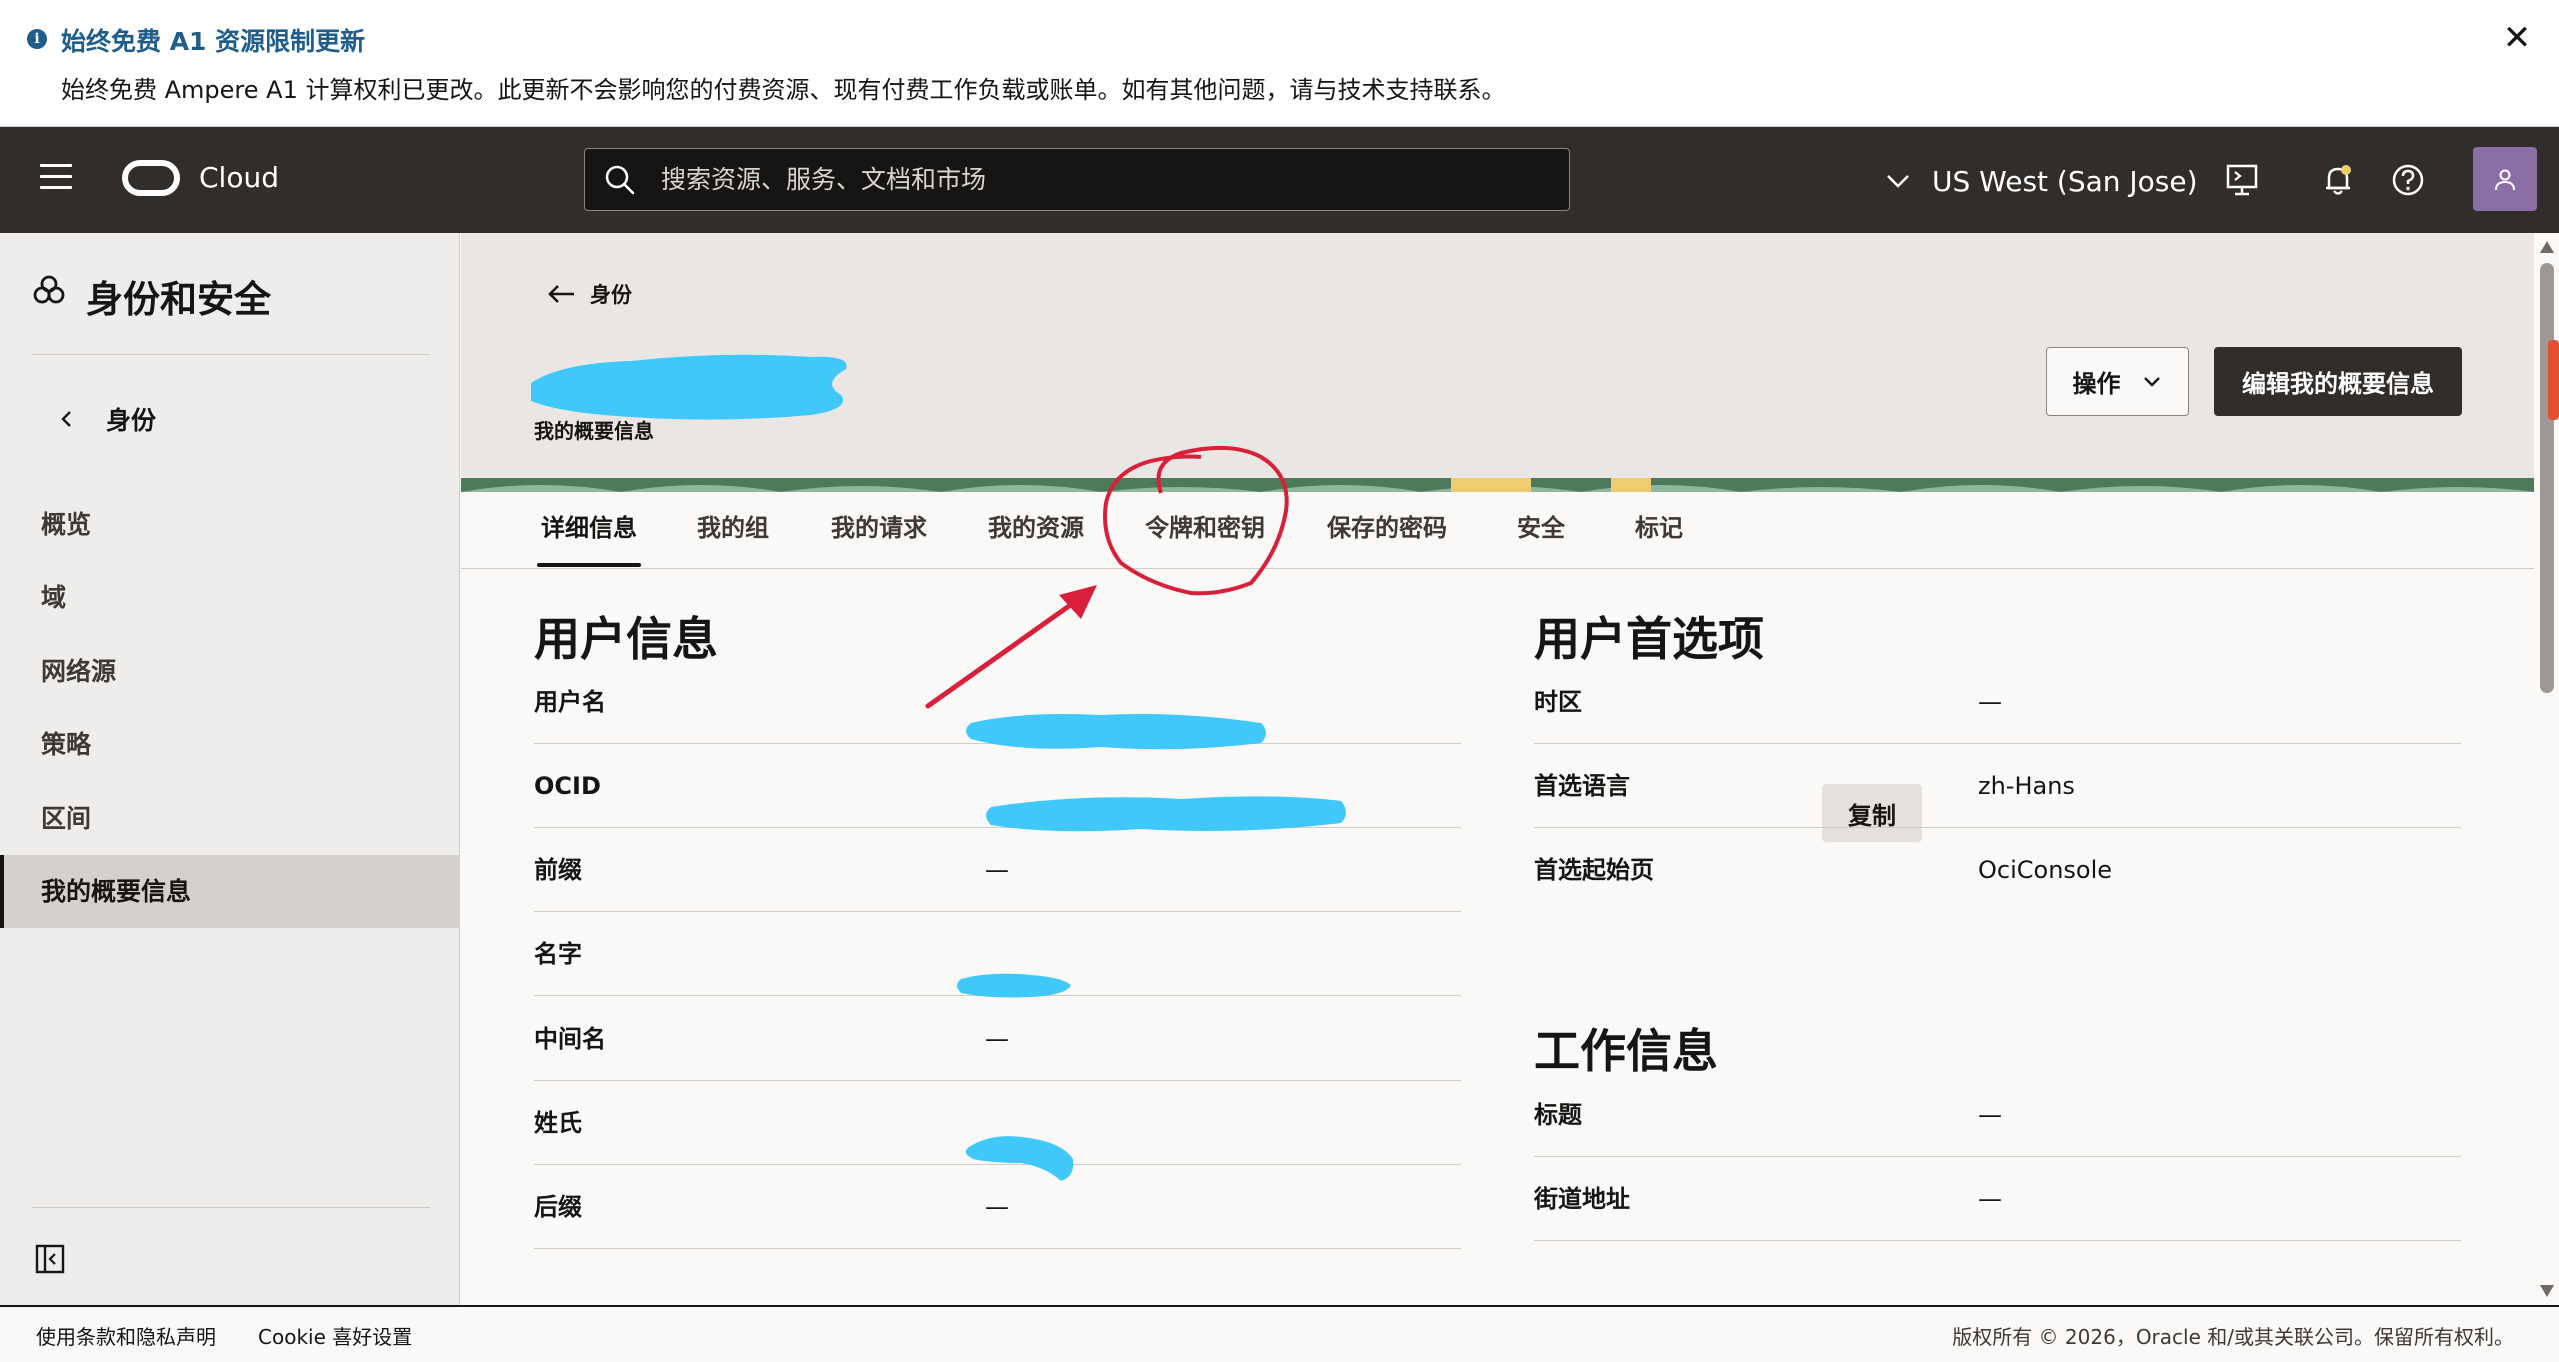 This screenshot has width=2559, height=1362. What do you see at coordinates (2026, 786) in the screenshot?
I see `field-value: zh-Hans` at bounding box center [2026, 786].